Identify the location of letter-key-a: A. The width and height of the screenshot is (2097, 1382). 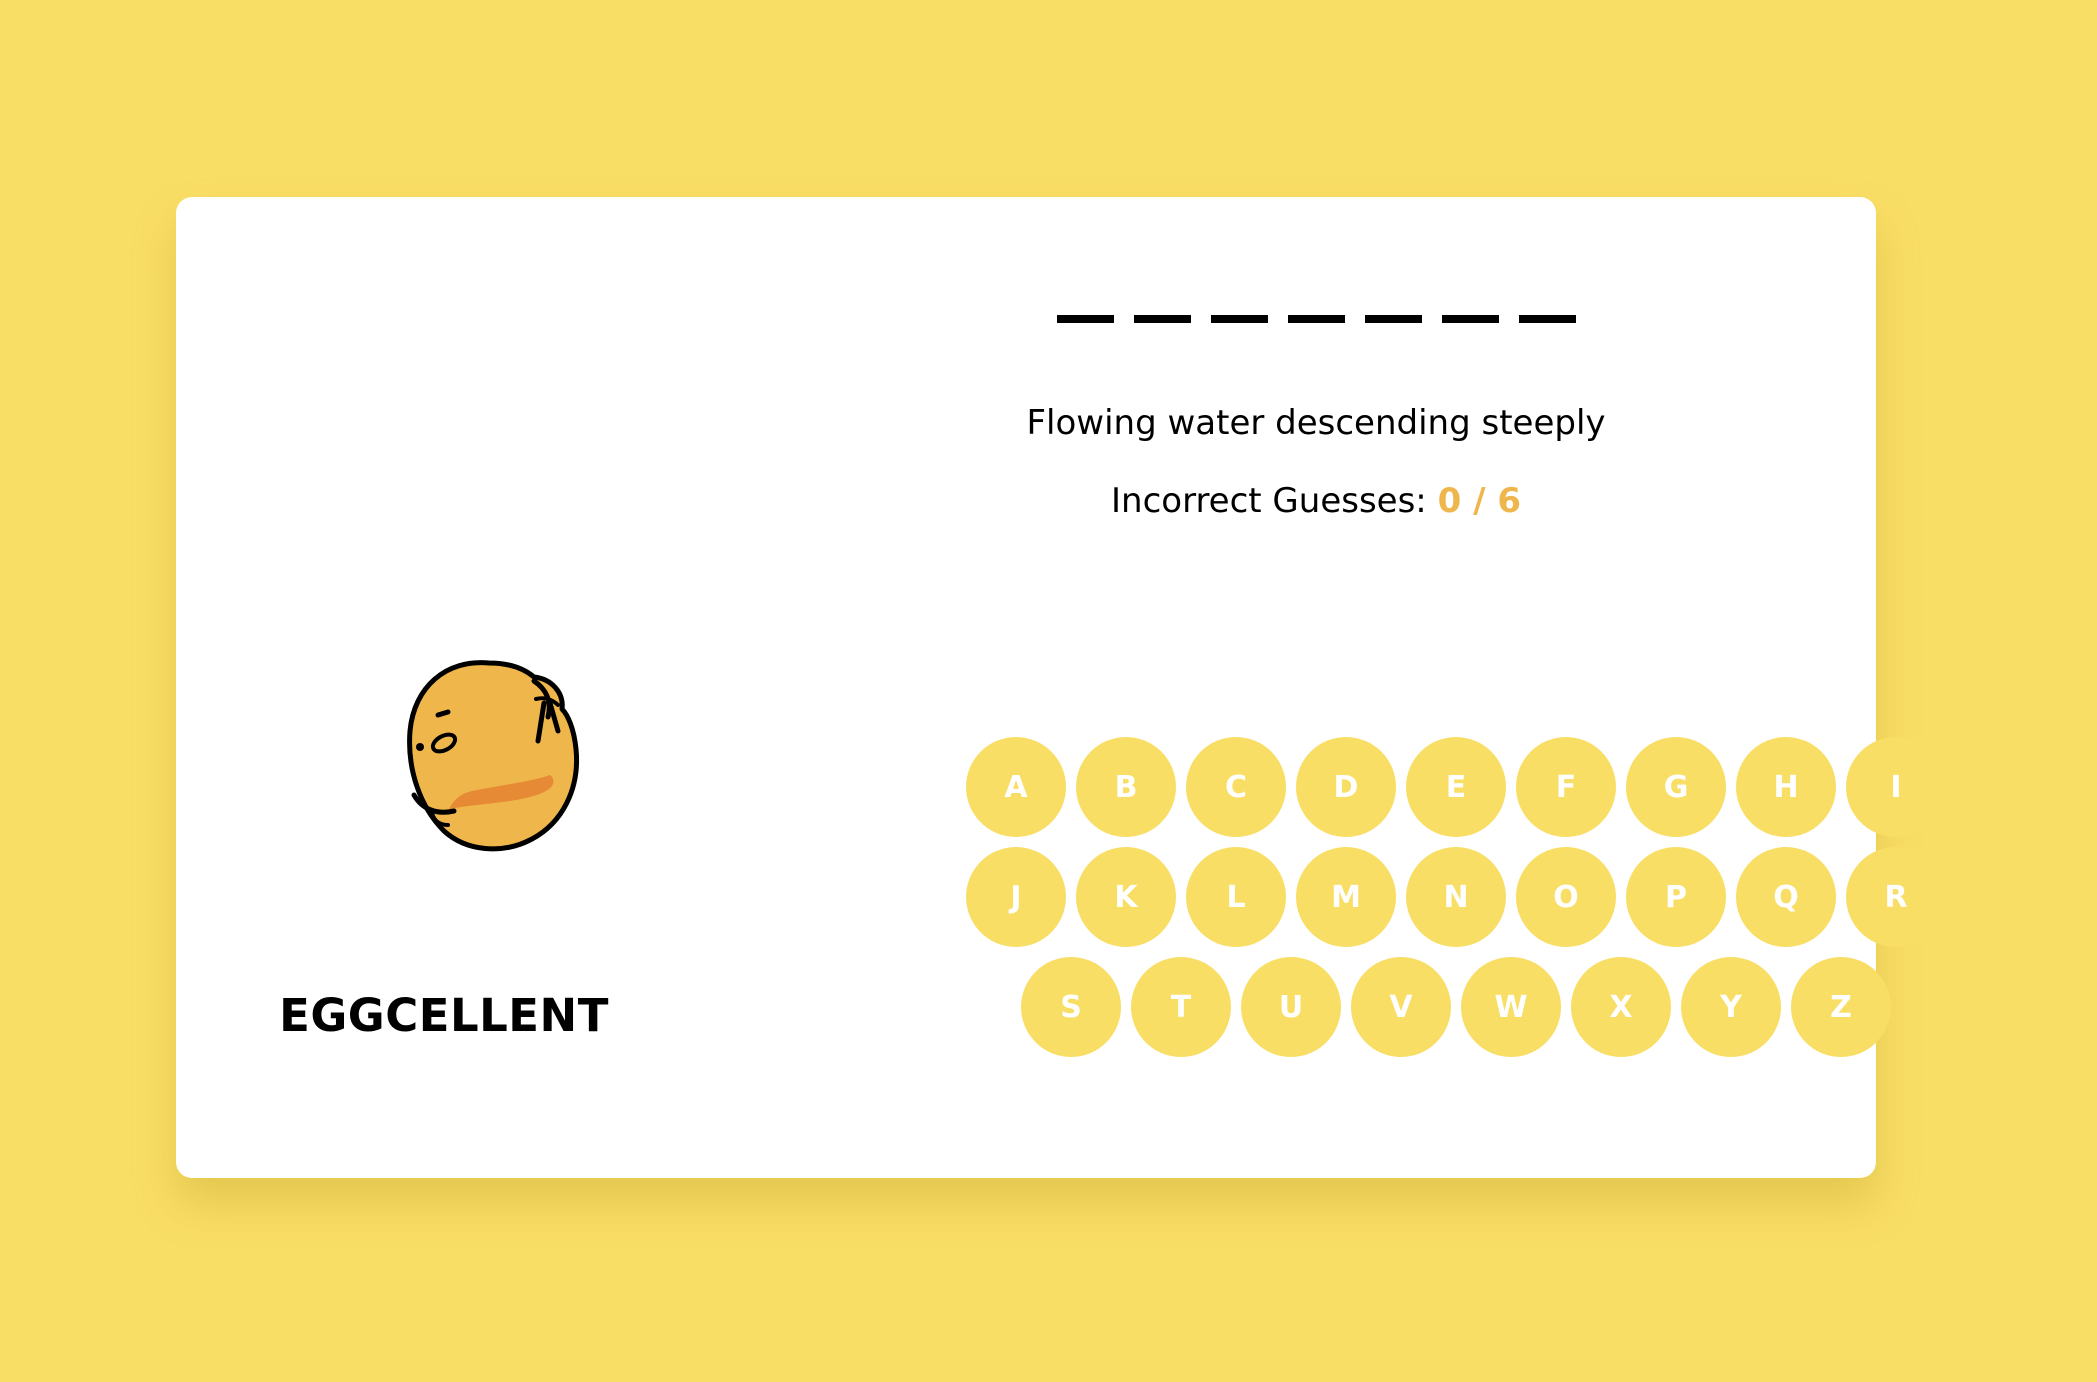
(1016, 787).